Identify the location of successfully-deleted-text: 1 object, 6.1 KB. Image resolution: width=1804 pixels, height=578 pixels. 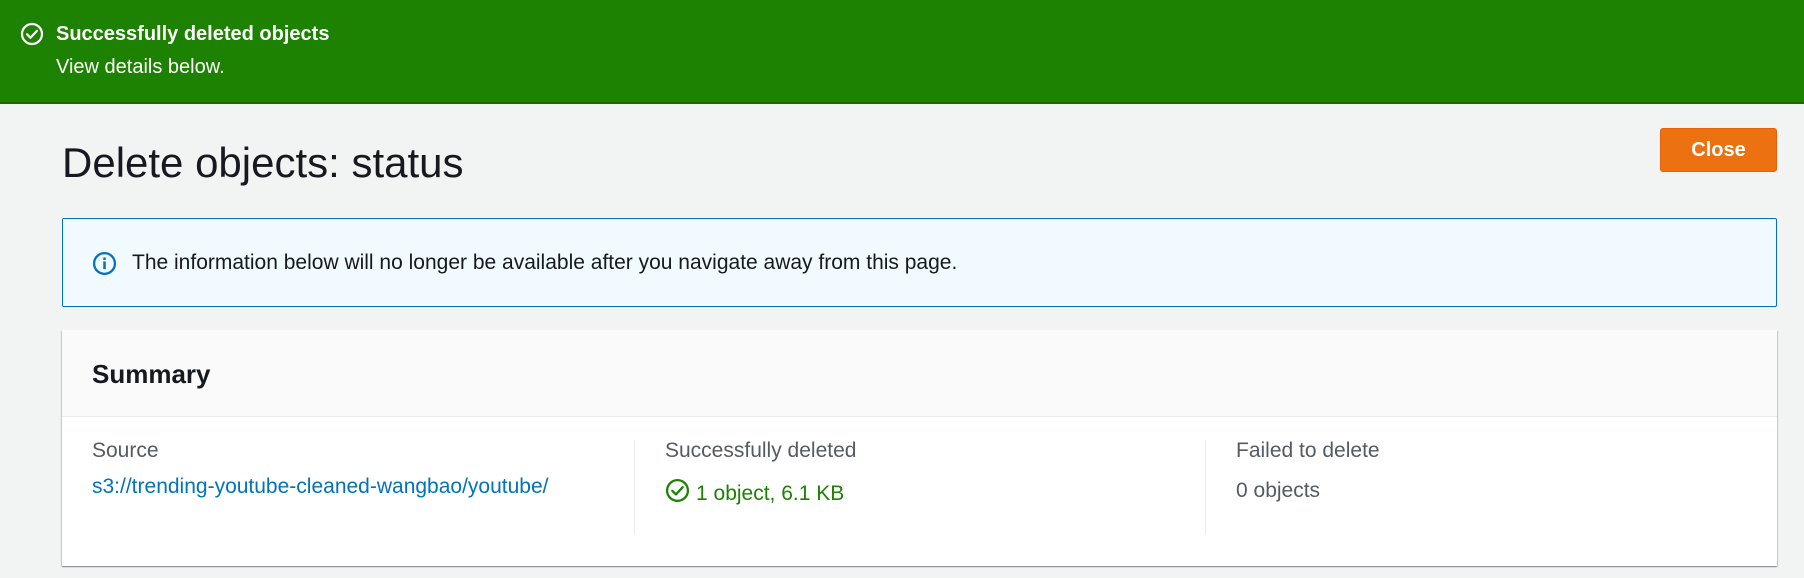
(770, 493).